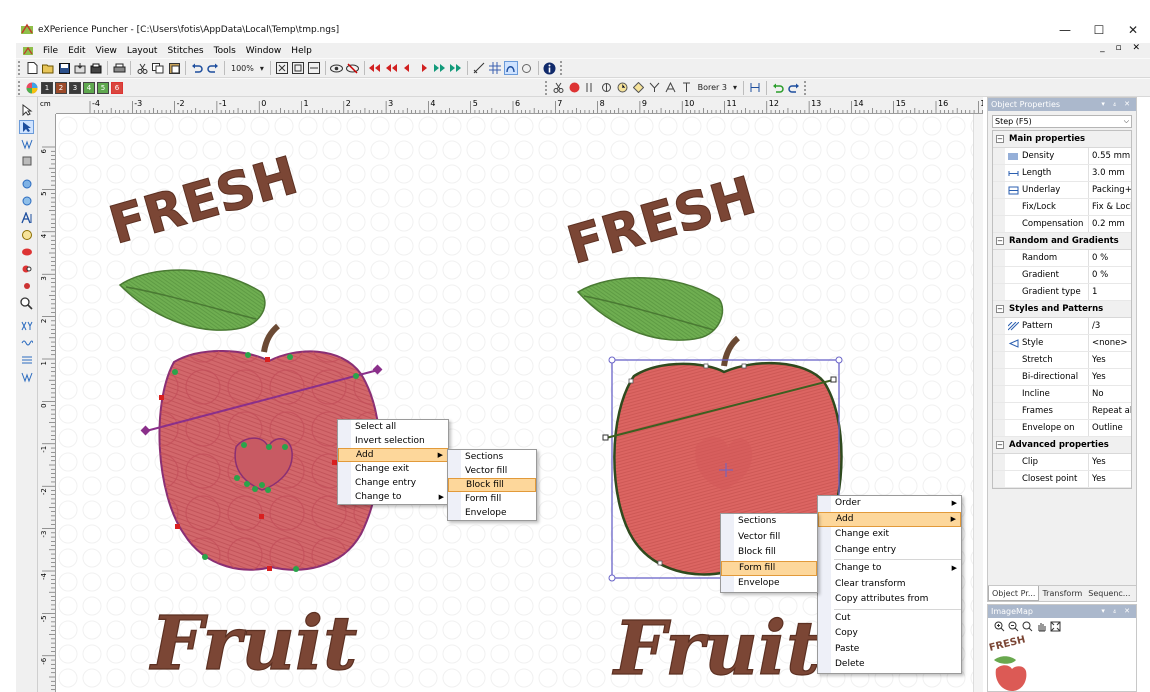 This screenshot has width=1150, height=692. Describe the element at coordinates (1110, 173) in the screenshot. I see `property-value: 3.0 mm` at that location.